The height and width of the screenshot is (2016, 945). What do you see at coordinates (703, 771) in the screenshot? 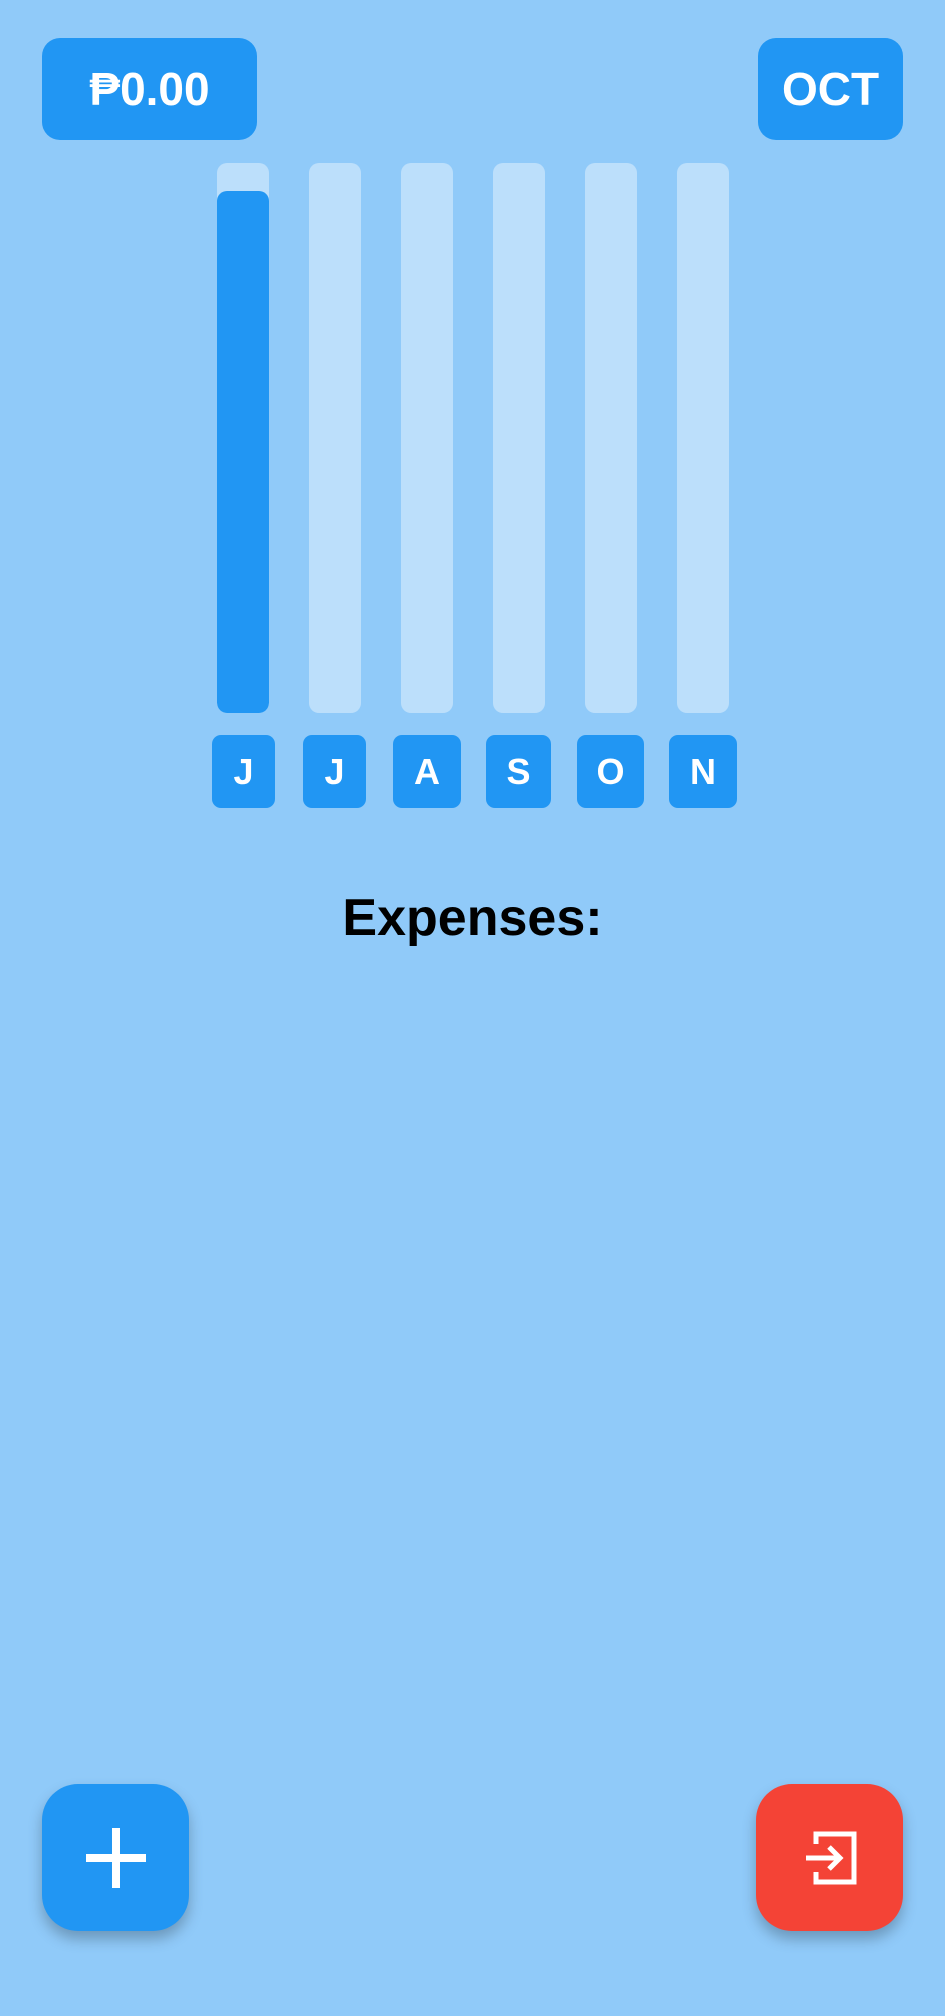
I see `month-tab: N` at bounding box center [703, 771].